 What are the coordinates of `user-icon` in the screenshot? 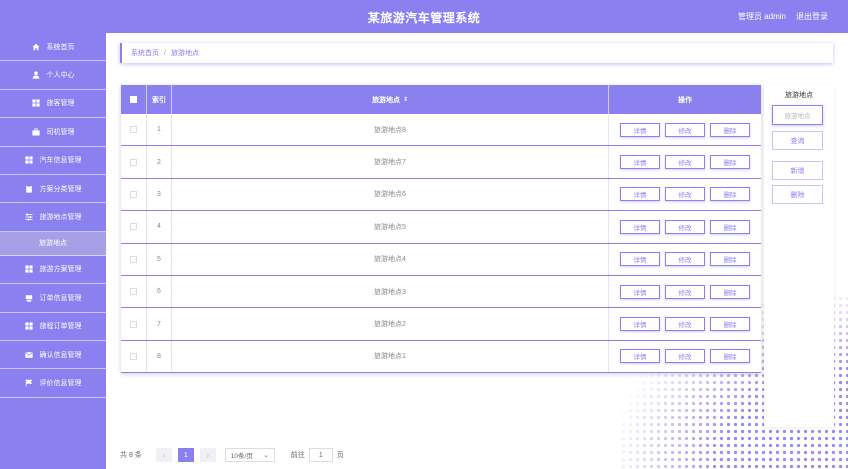 It's located at (36, 75).